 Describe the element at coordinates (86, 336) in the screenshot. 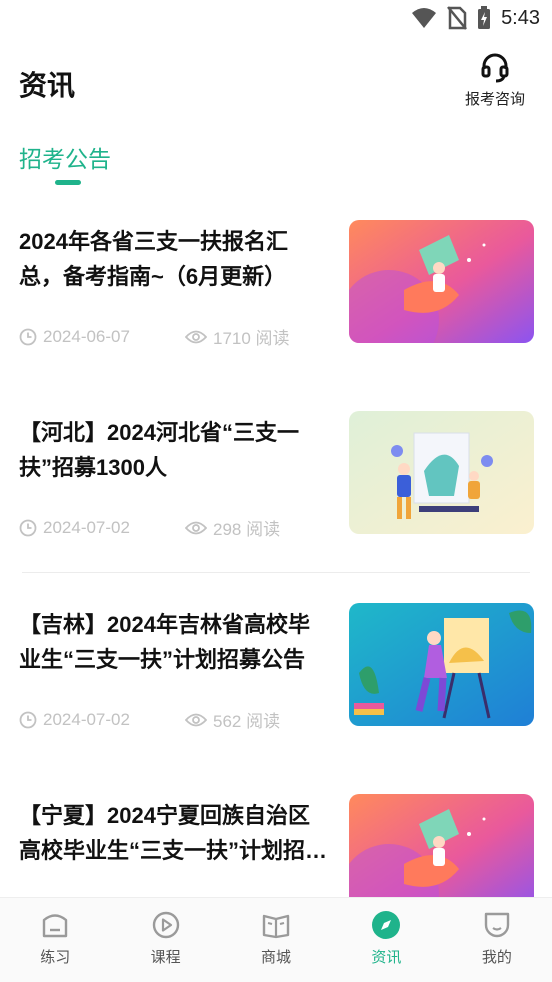

I see `article-date: 2024-06-07` at that location.